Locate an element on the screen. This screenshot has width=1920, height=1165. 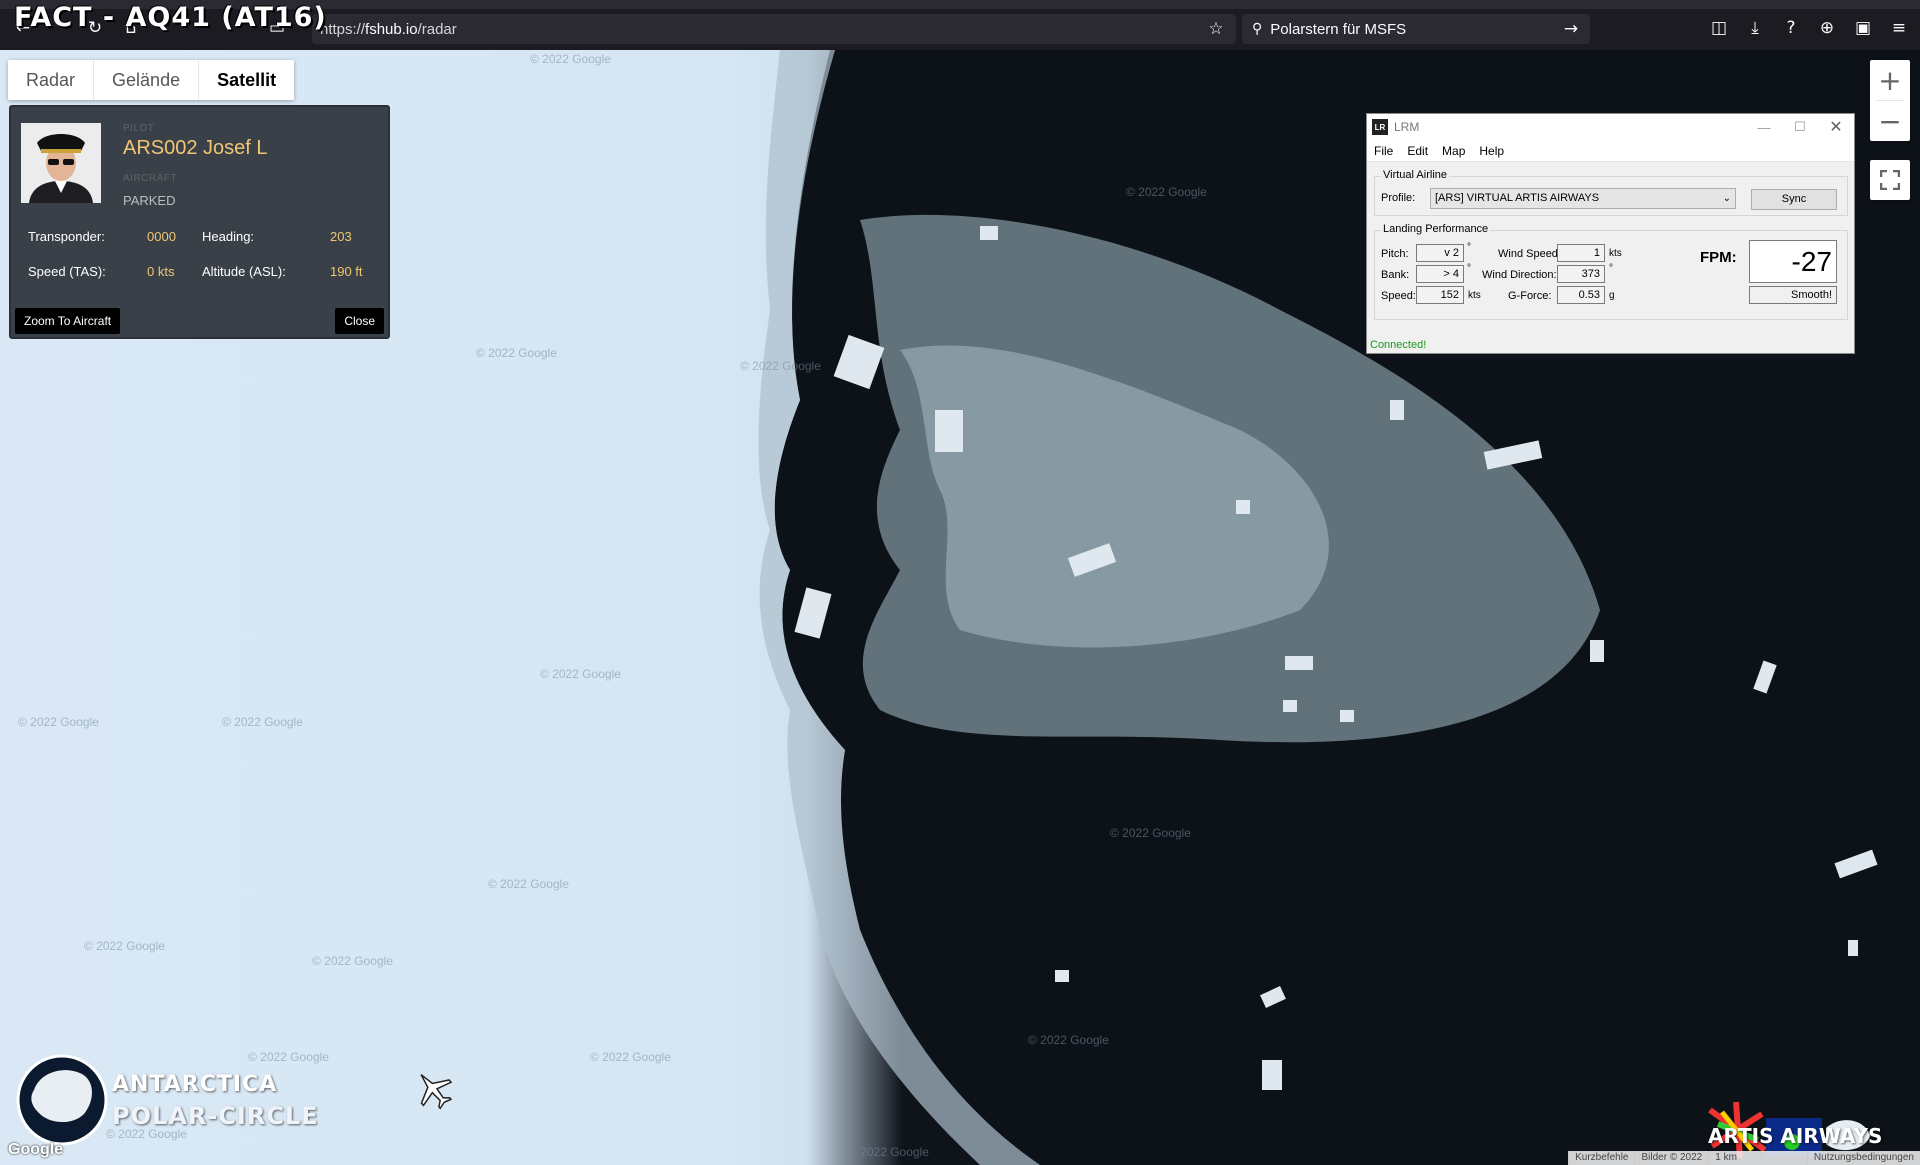
aircraft-marker-icon is located at coordinates (433, 1089).